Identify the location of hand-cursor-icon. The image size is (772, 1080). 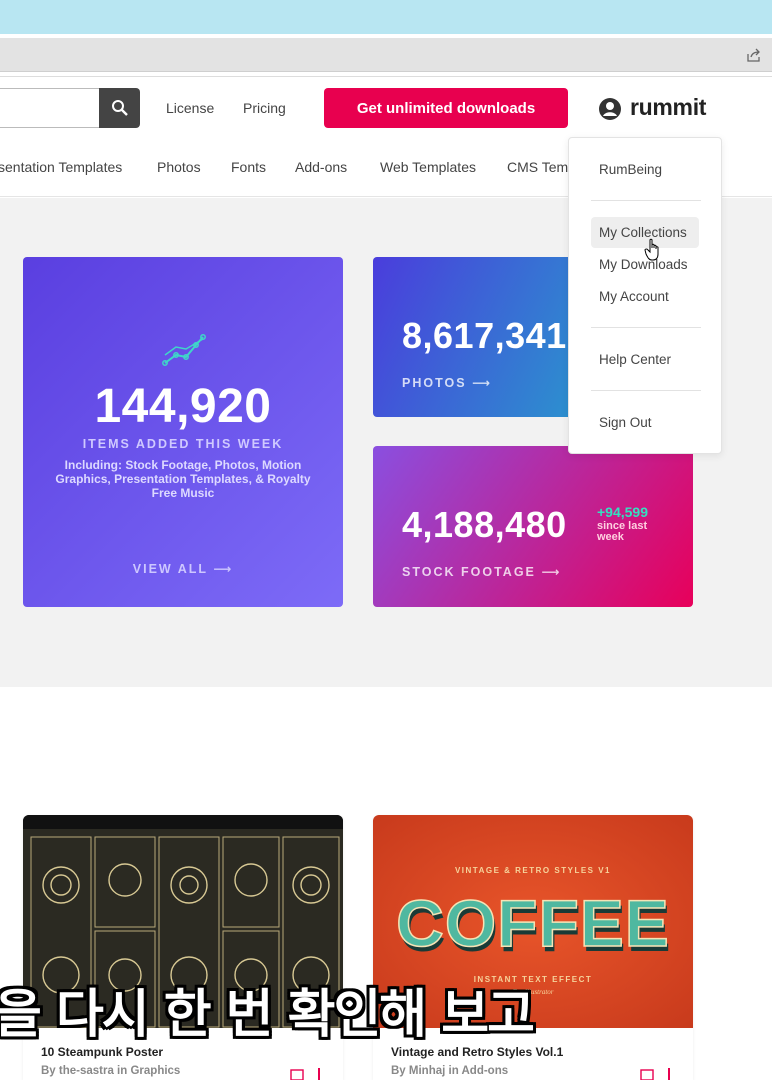
(651, 249).